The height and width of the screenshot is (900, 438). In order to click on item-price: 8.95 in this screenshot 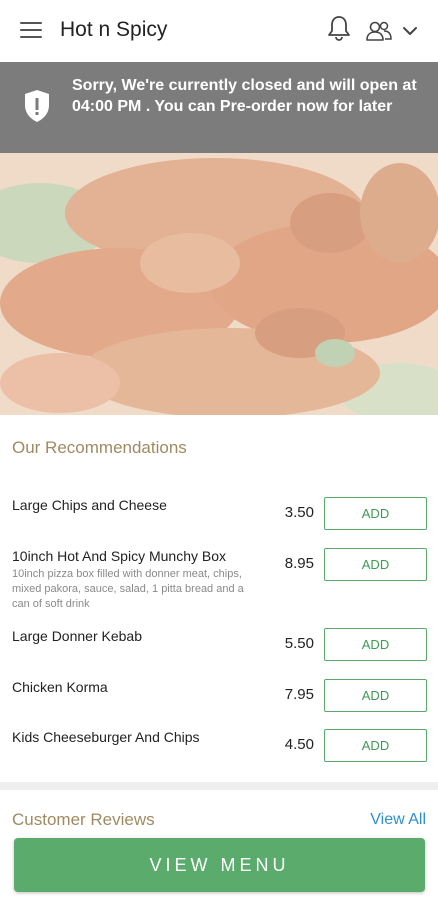, I will do `click(299, 563)`.